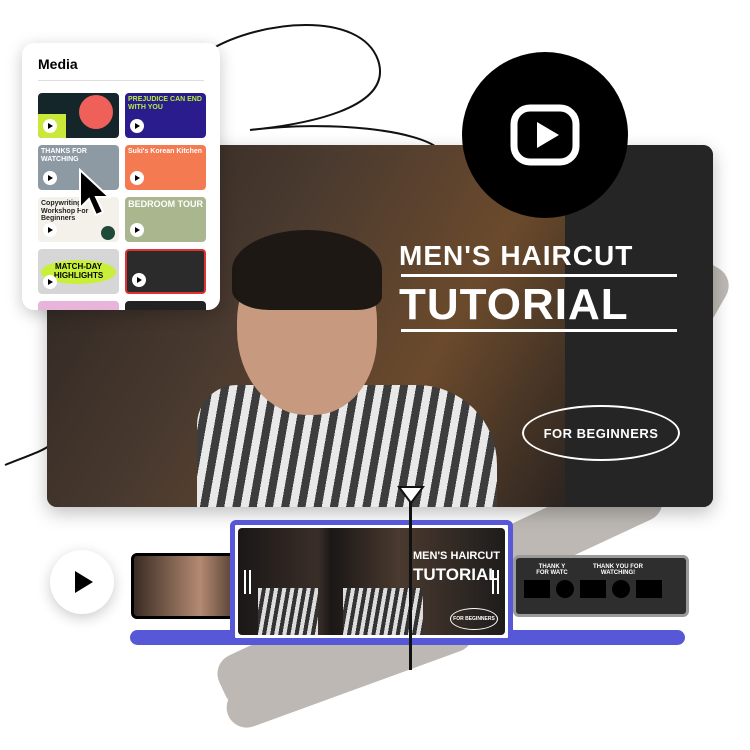  What do you see at coordinates (95, 192) in the screenshot?
I see `cursor-icon` at bounding box center [95, 192].